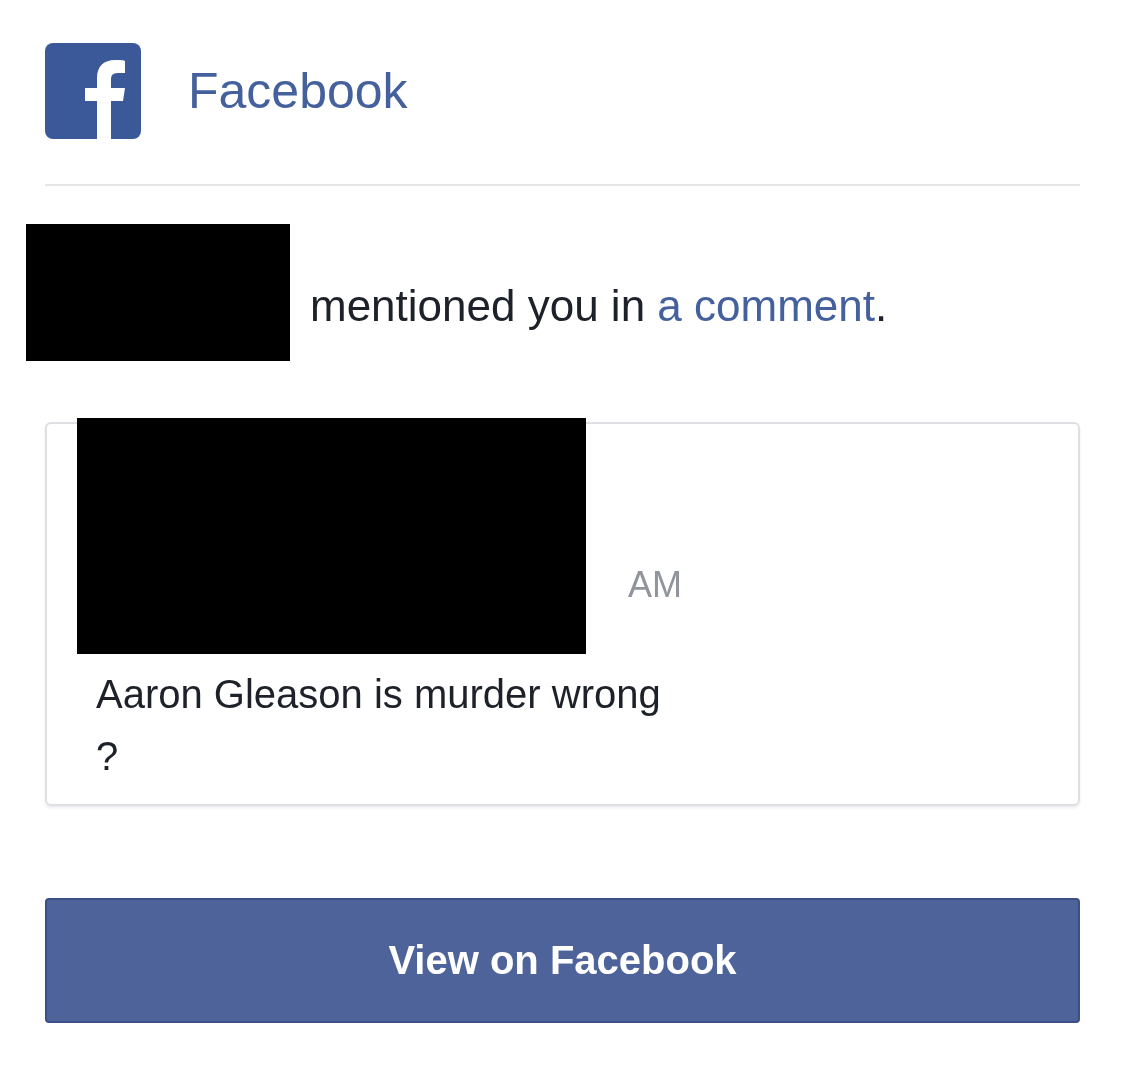 The image size is (1124, 1079). What do you see at coordinates (379, 725) in the screenshot?
I see `comment-text: Aaron Gleason is murder wrong ?` at bounding box center [379, 725].